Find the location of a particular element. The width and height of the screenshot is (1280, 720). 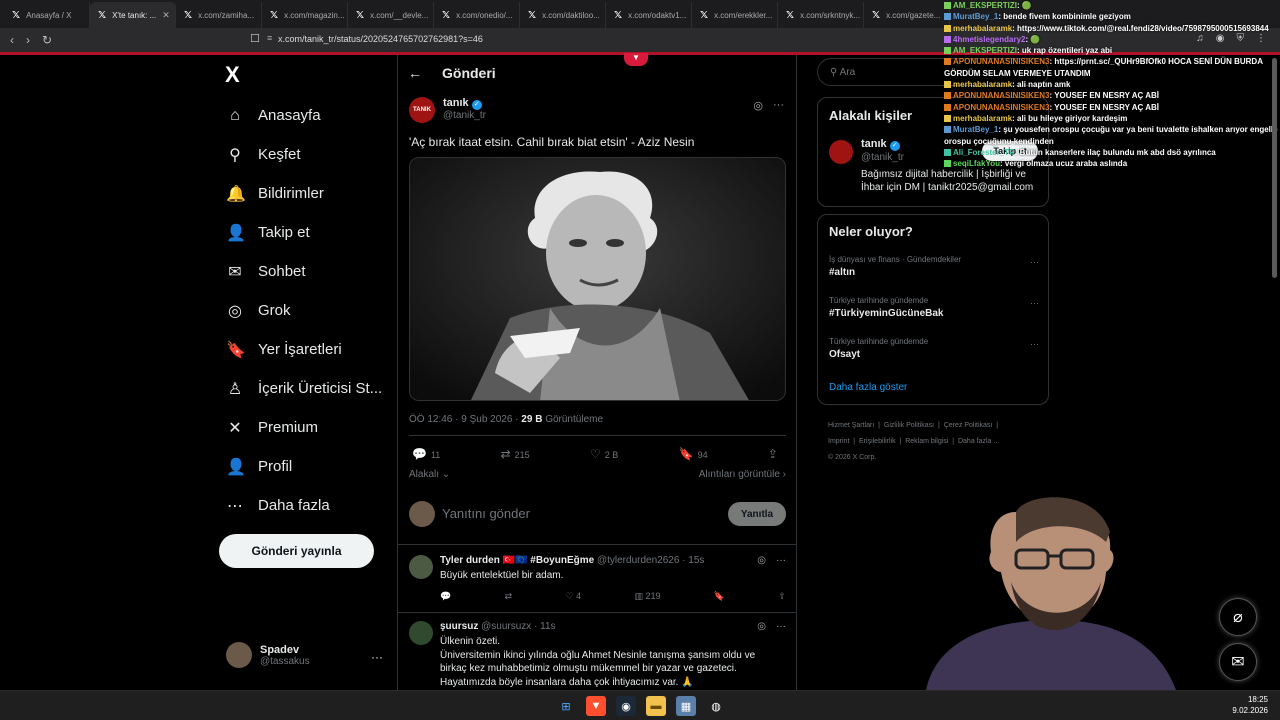

messages-fab-icon: ✉ is located at coordinates (1238, 662).